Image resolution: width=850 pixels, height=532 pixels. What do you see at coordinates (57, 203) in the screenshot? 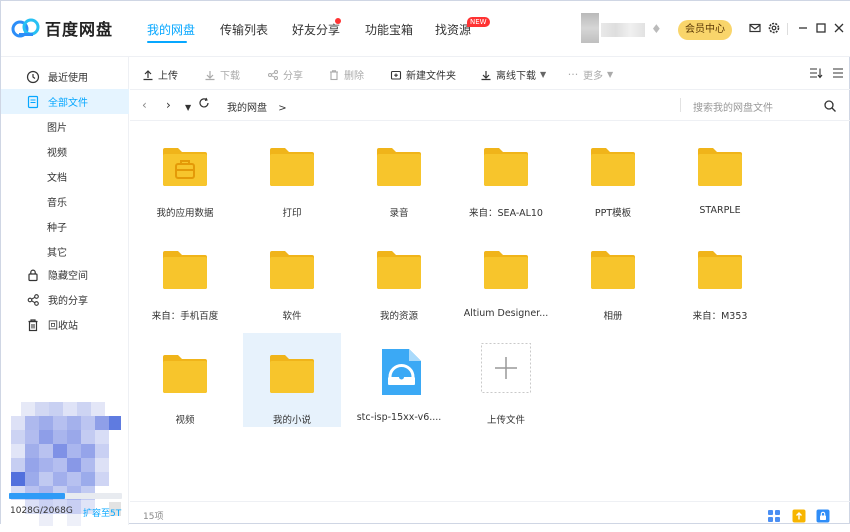
I see `sidebar-item-label: 音乐` at bounding box center [57, 203].